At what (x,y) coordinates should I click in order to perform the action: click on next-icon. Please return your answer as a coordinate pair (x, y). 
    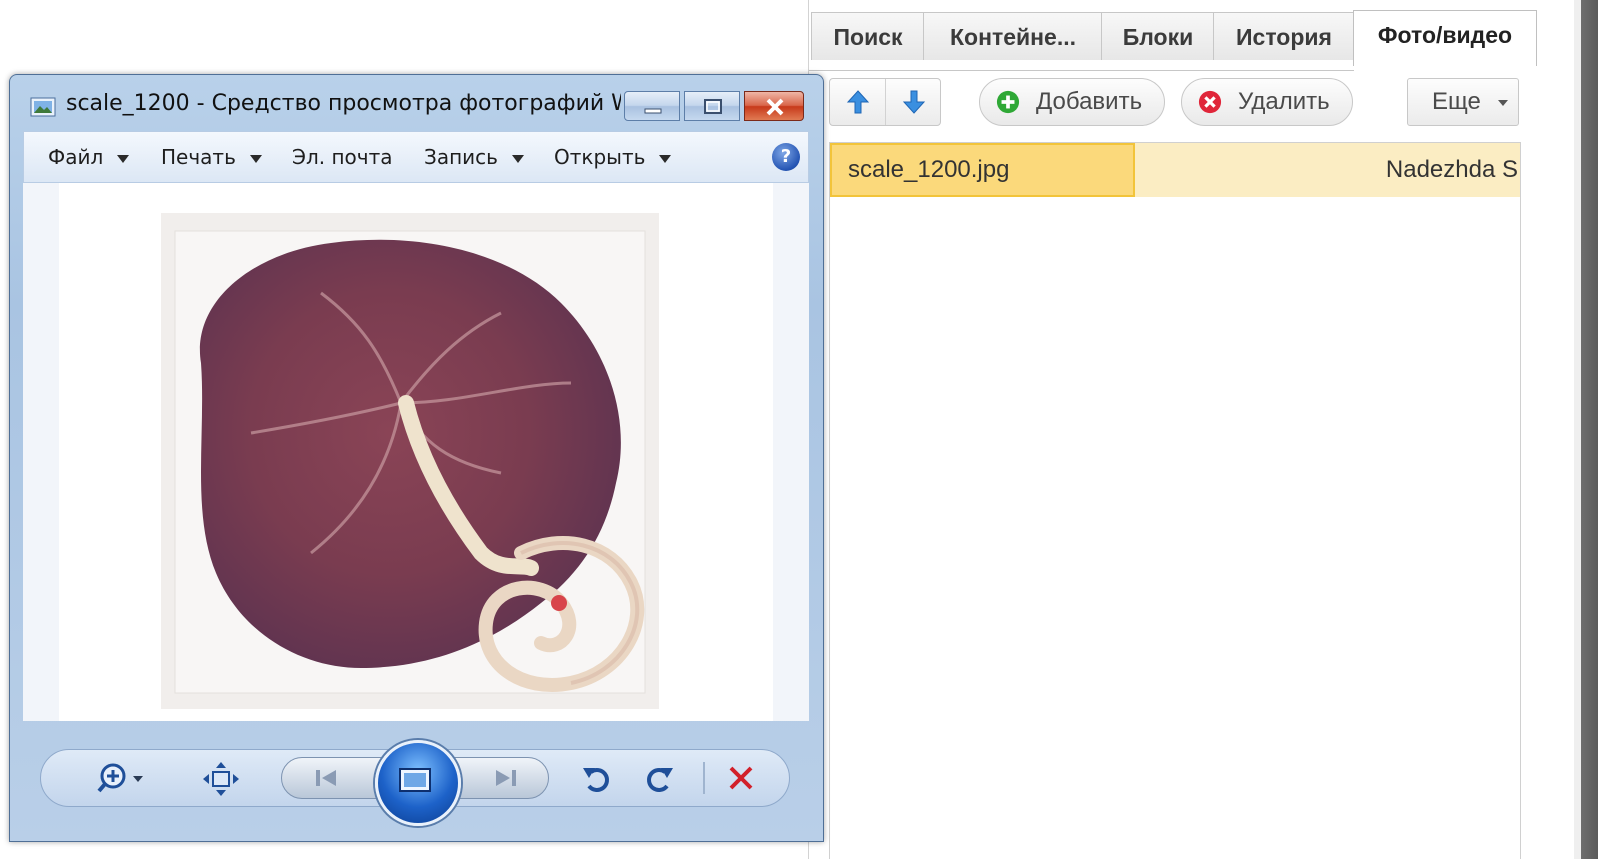
    Looking at the image, I should click on (506, 778).